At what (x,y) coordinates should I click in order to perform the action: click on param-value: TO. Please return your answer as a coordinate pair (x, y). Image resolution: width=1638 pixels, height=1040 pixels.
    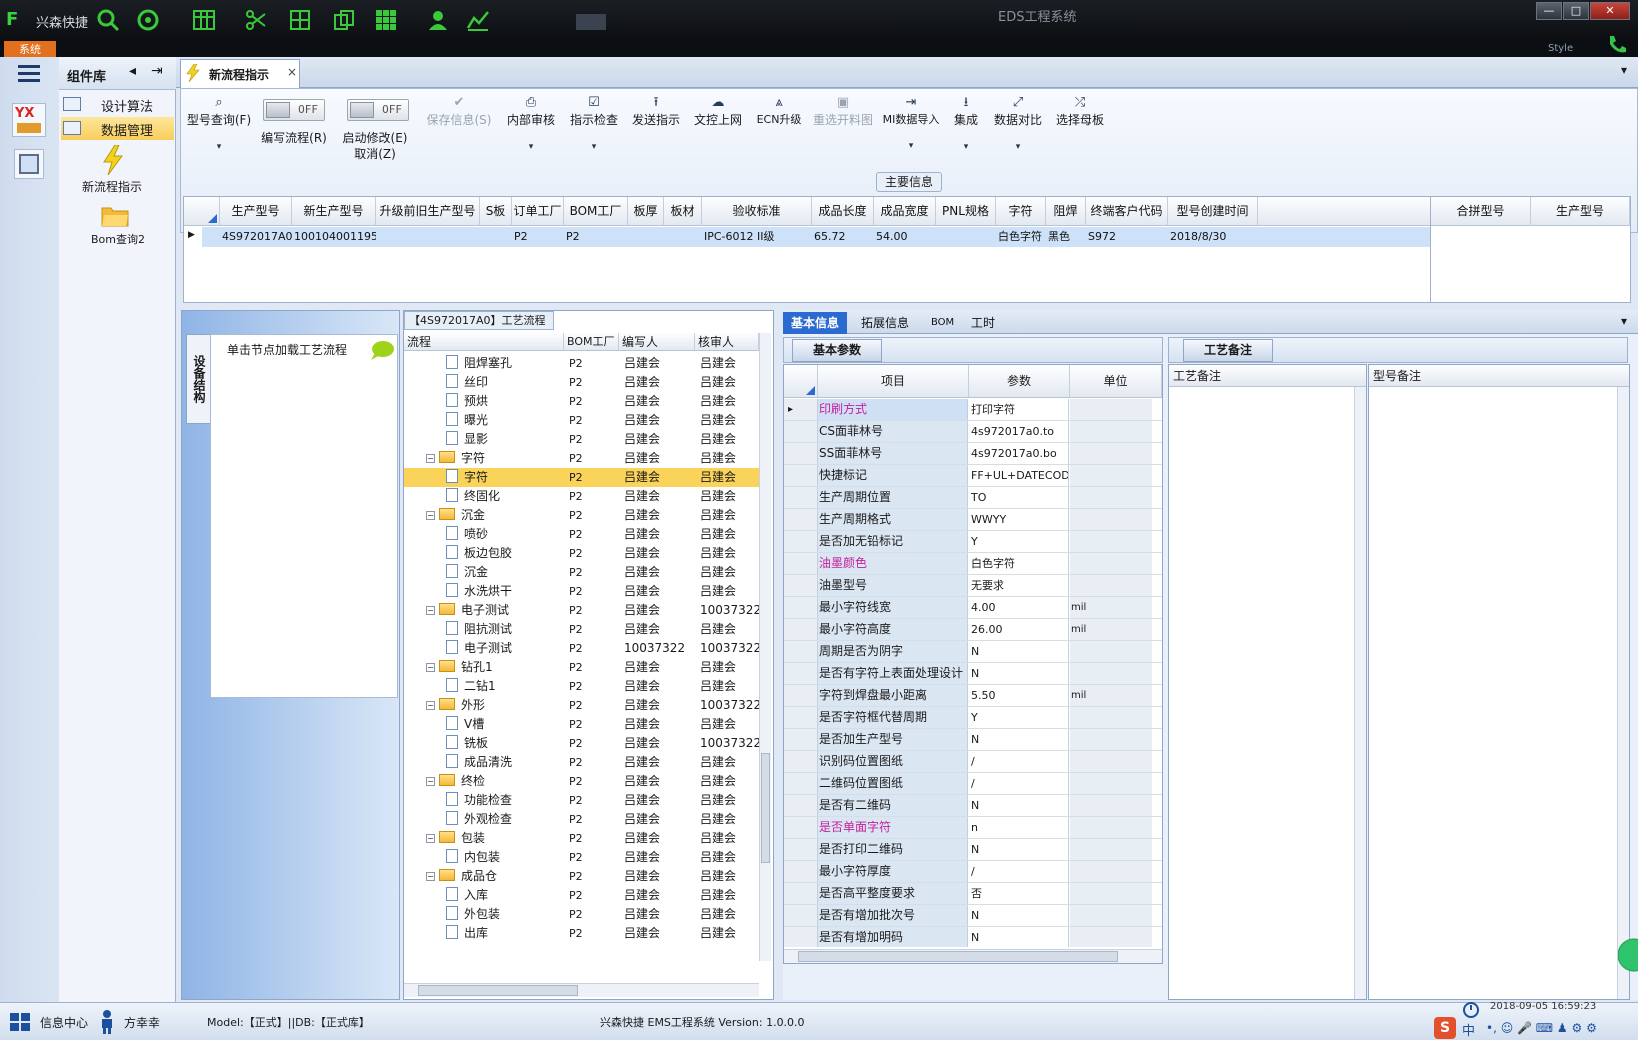
    Looking at the image, I should click on (1019, 497).